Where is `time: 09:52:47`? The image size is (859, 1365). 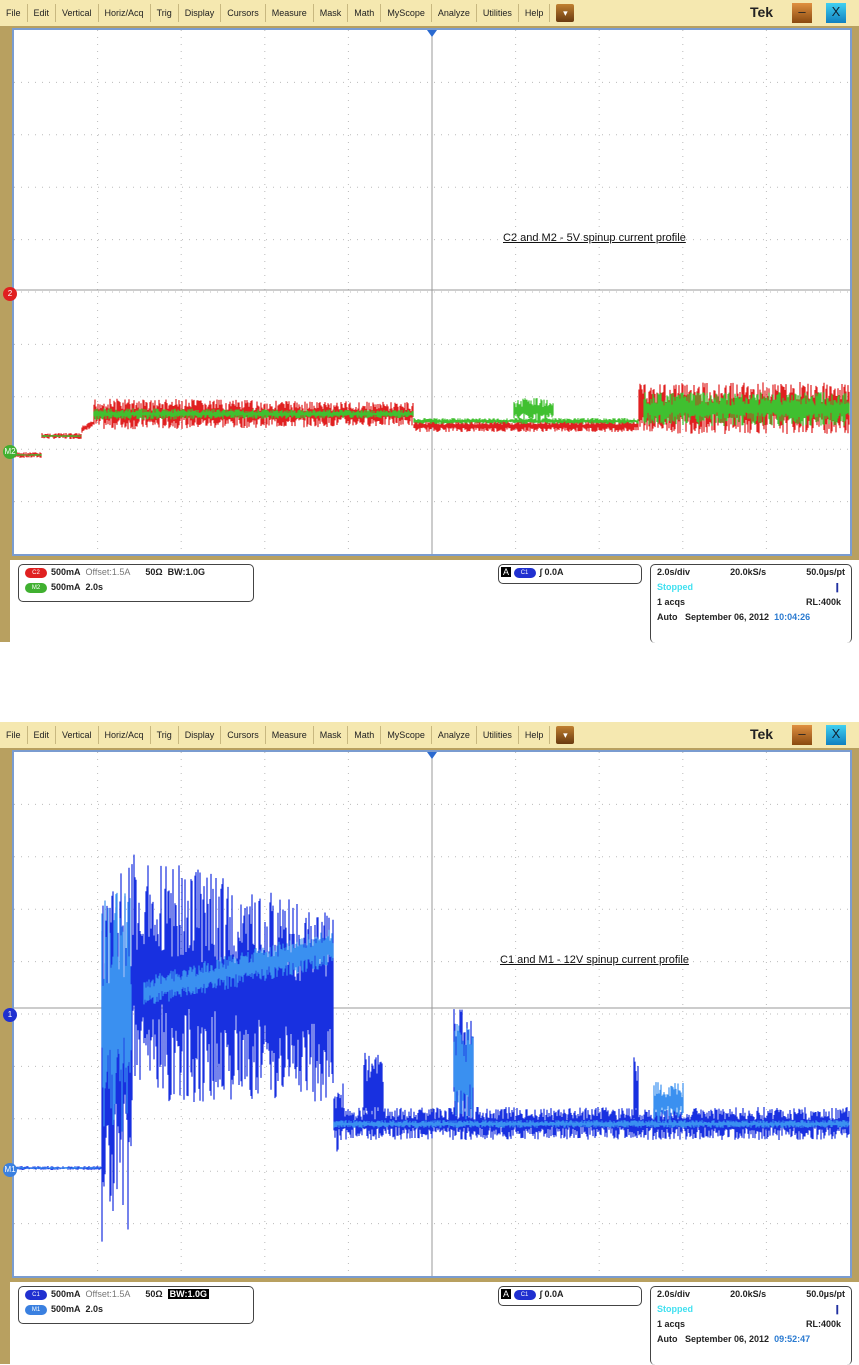 time: 09:52:47 is located at coordinates (792, 1339).